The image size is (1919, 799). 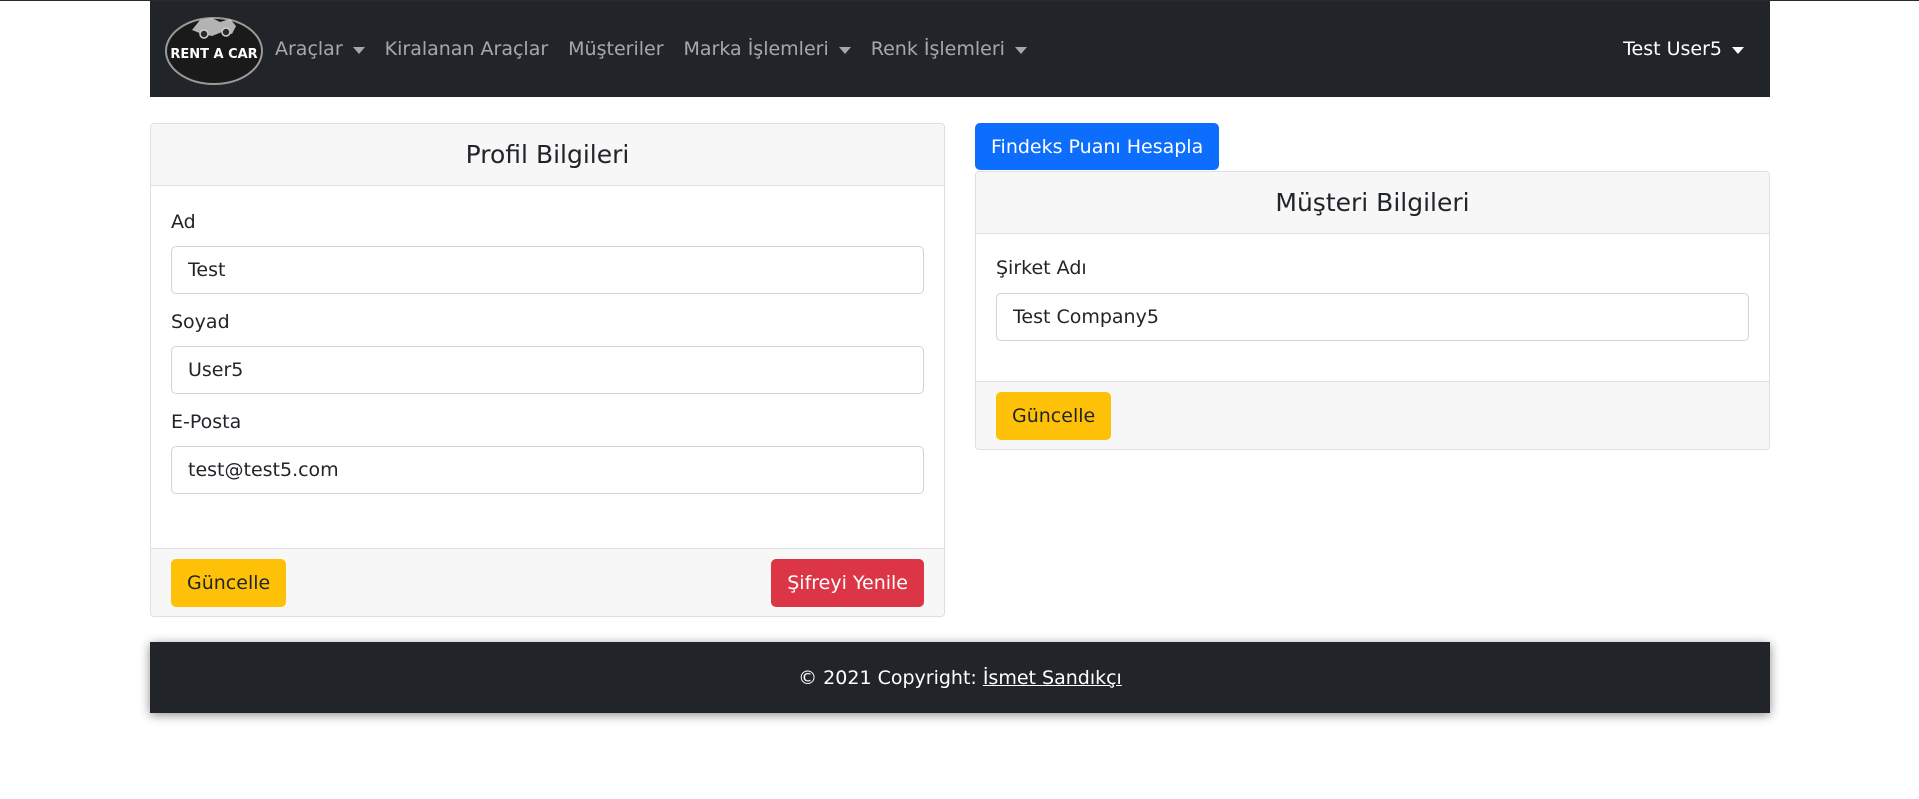 I want to click on company-name-input, so click(x=1372, y=317).